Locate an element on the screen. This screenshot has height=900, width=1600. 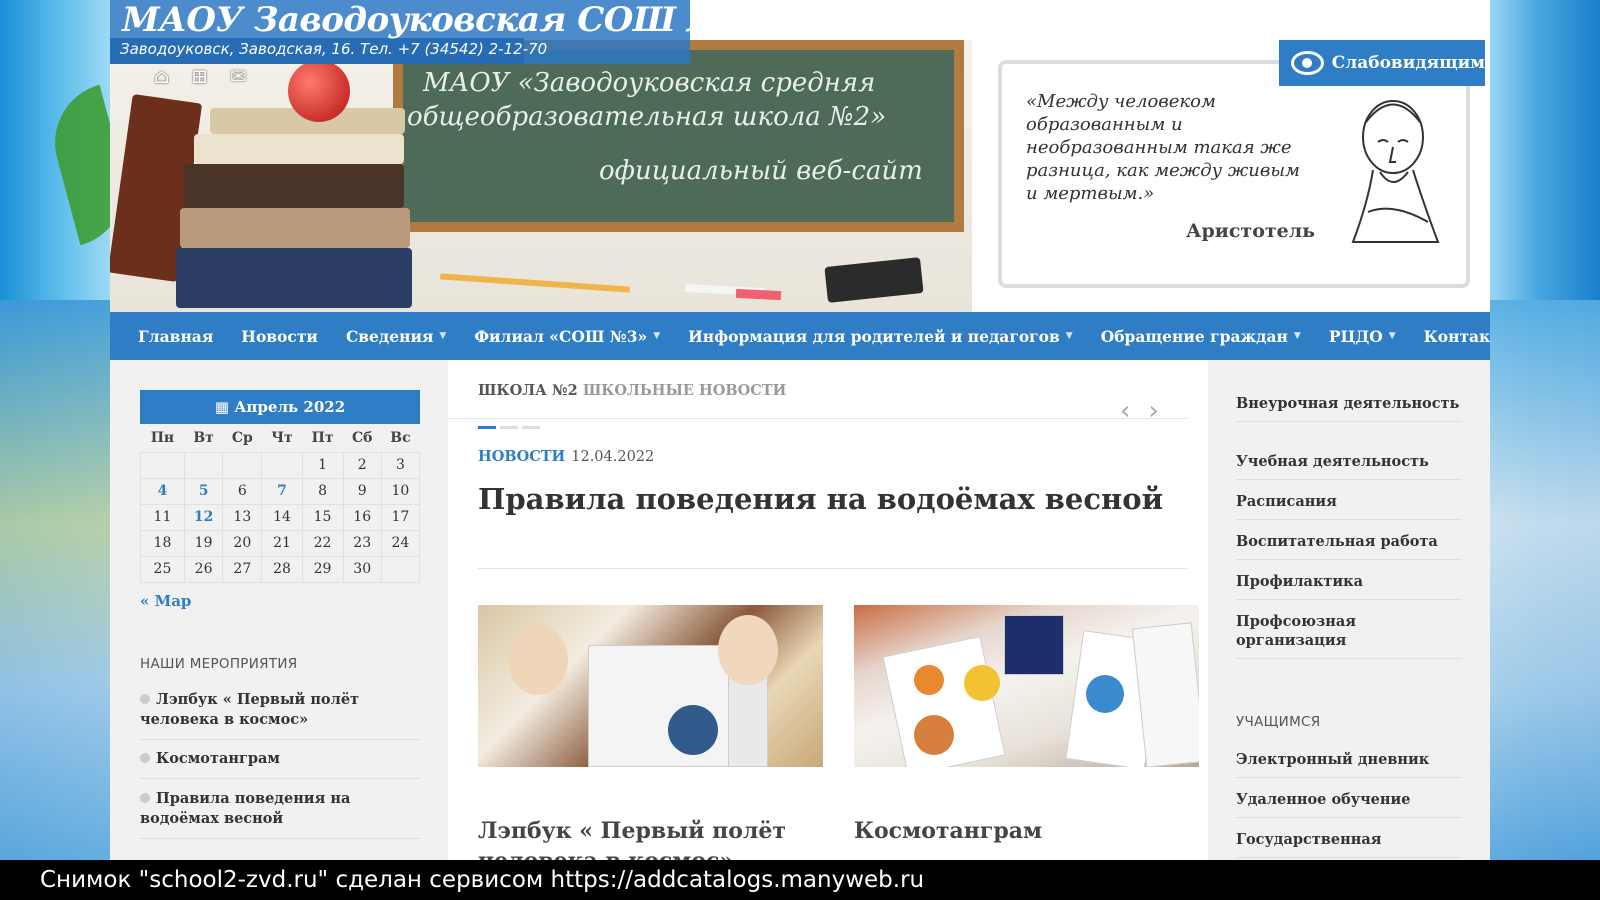
post-date: 12.04.2022 is located at coordinates (613, 457).